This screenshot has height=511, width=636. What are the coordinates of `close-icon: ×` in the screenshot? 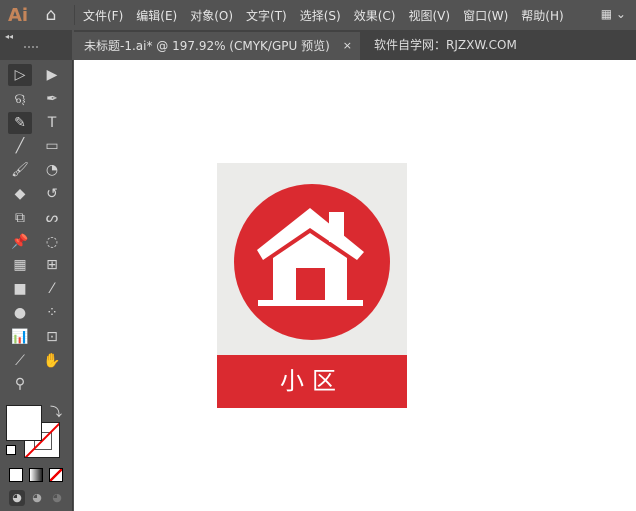 It's located at (347, 46).